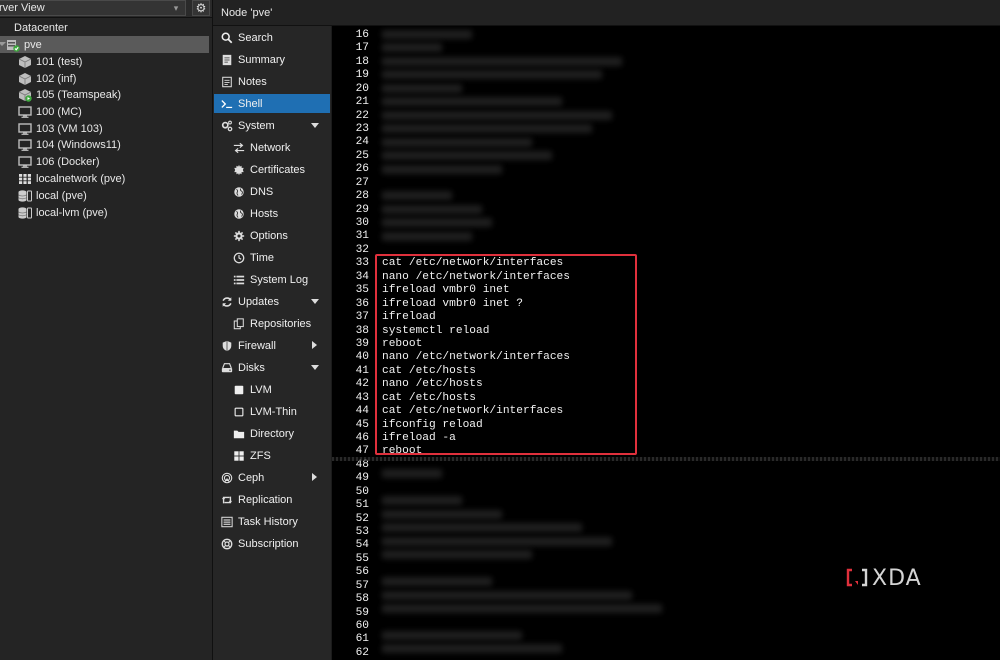 This screenshot has width=1000, height=660. Describe the element at coordinates (362, 35) in the screenshot. I see `line-number: 16` at that location.